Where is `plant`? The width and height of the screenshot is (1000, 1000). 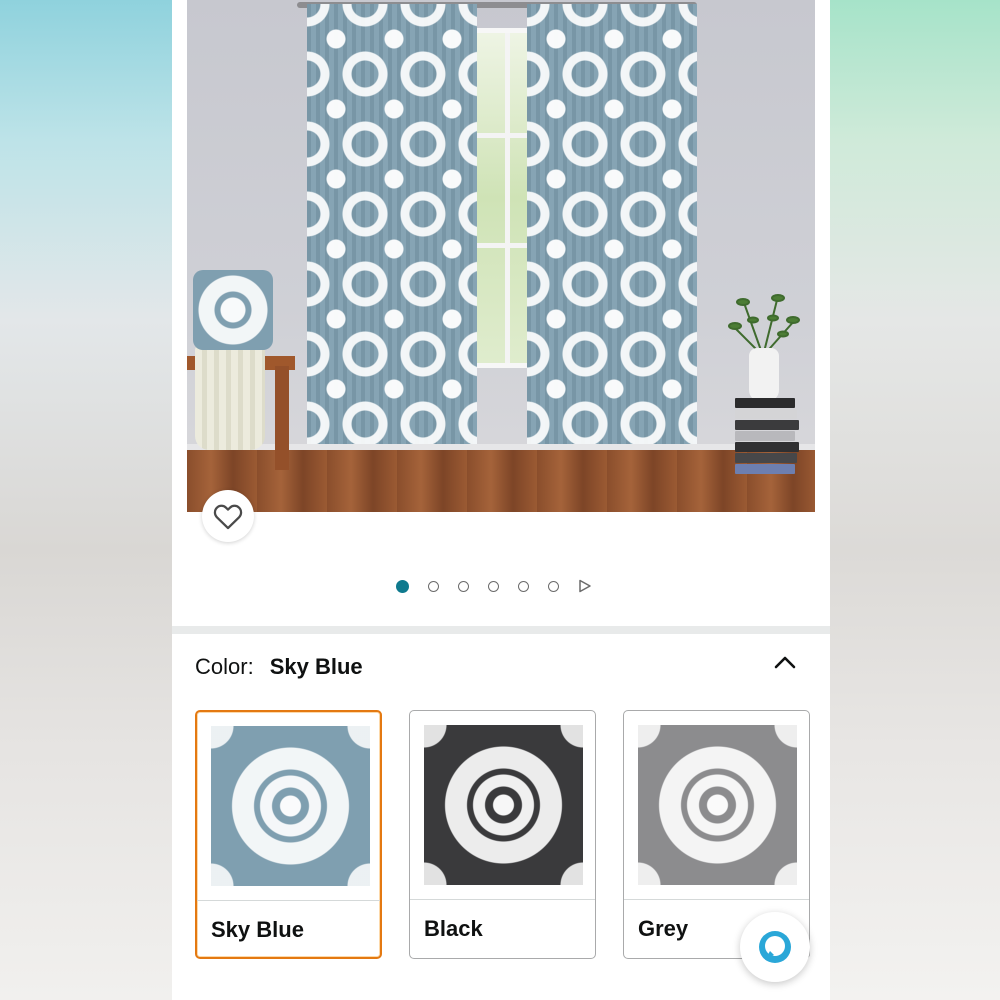
plant is located at coordinates (764, 325).